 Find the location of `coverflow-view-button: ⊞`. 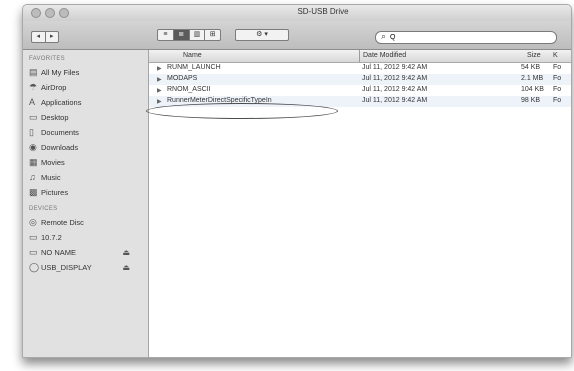

coverflow-view-button: ⊞ is located at coordinates (212, 35).